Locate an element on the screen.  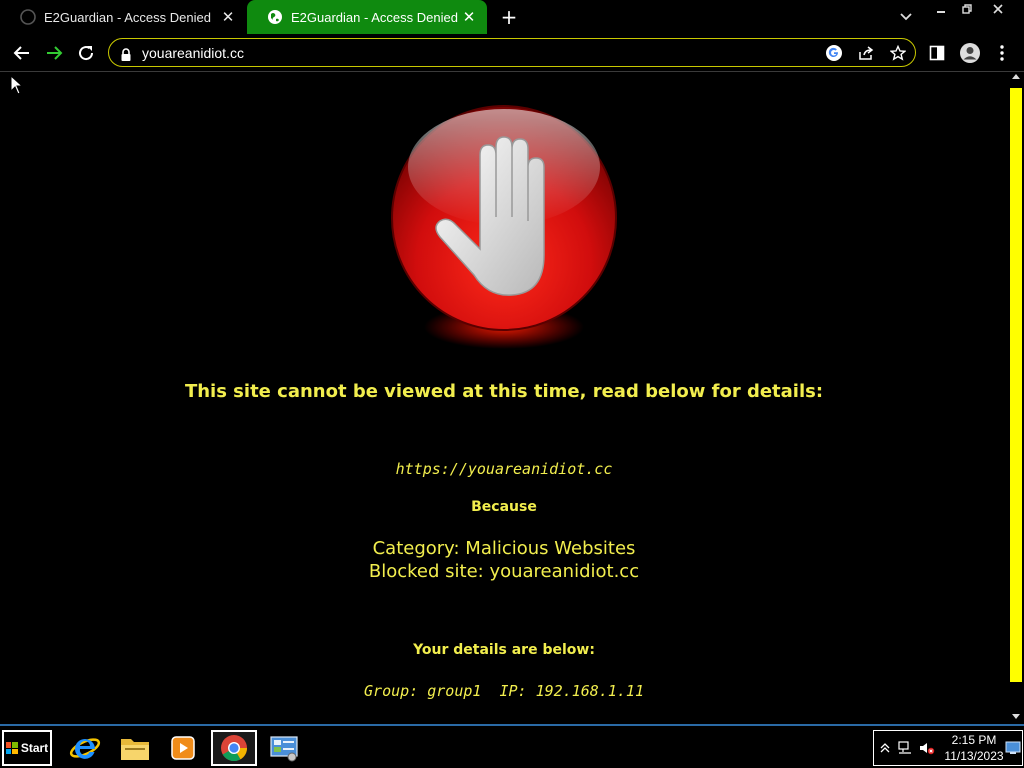
scroll-thumb is located at coordinates (1016, 385).